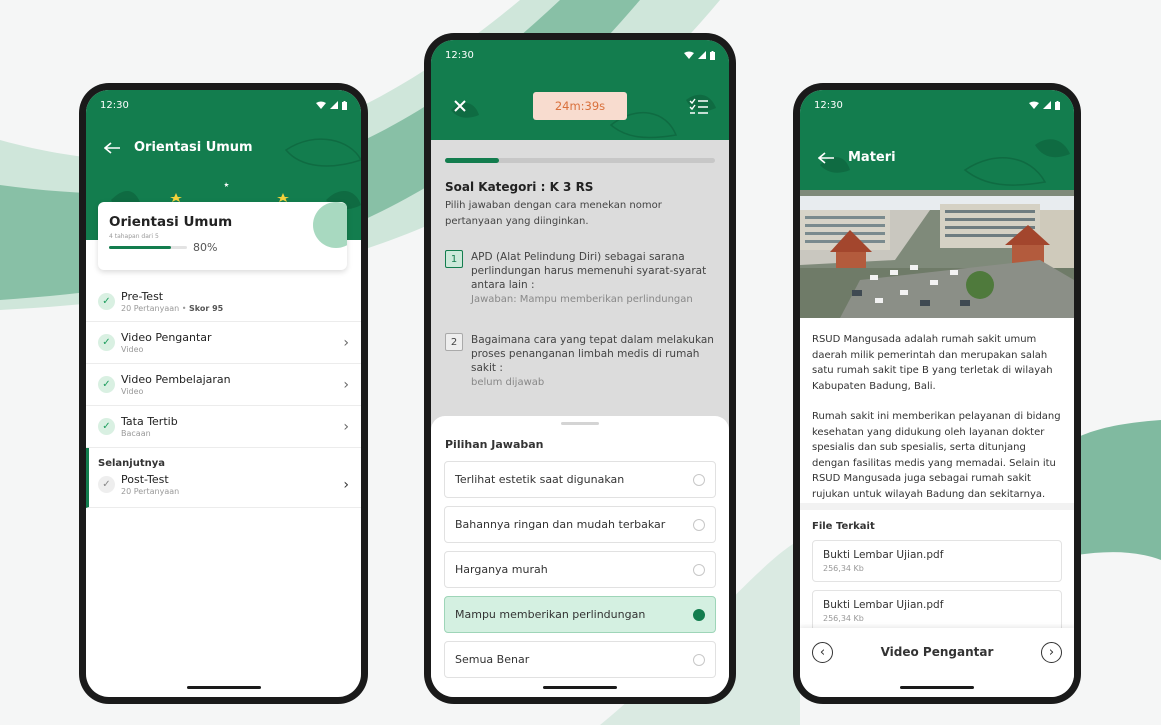 Image resolution: width=1161 pixels, height=725 pixels. I want to click on list-item-post-test: ✓ Post-Test 20 Pertanyaan ›, so click(223, 484).